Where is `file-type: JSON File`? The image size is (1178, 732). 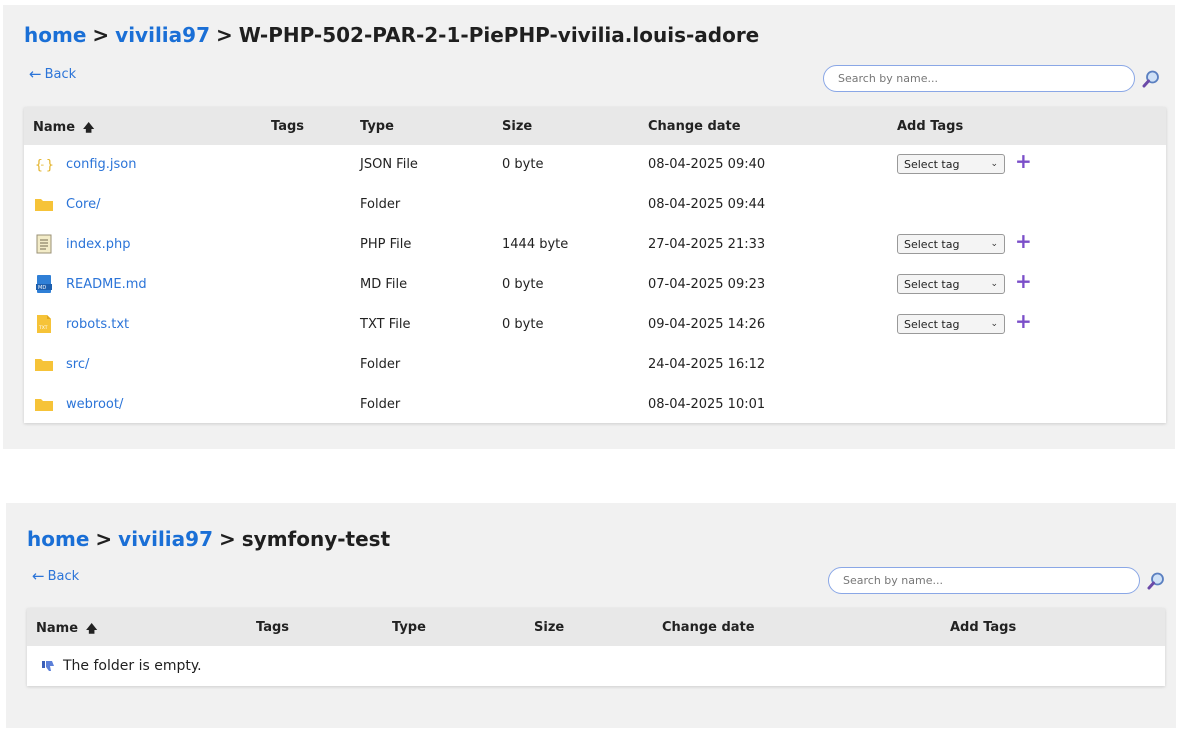
file-type: JSON File is located at coordinates (389, 164).